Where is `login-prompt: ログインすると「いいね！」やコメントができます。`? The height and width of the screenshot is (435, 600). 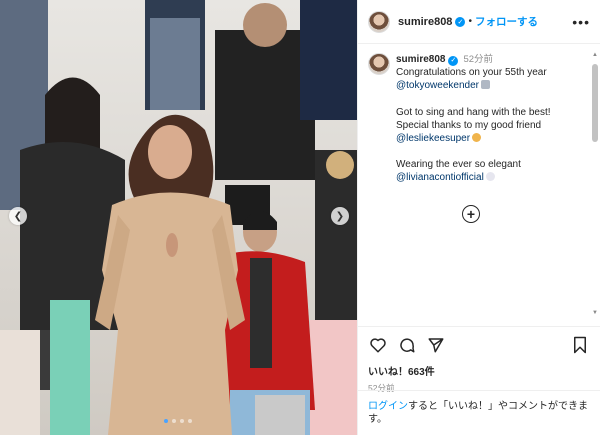 login-prompt: ログインすると「いいね！」やコメントができます。 is located at coordinates (479, 412).